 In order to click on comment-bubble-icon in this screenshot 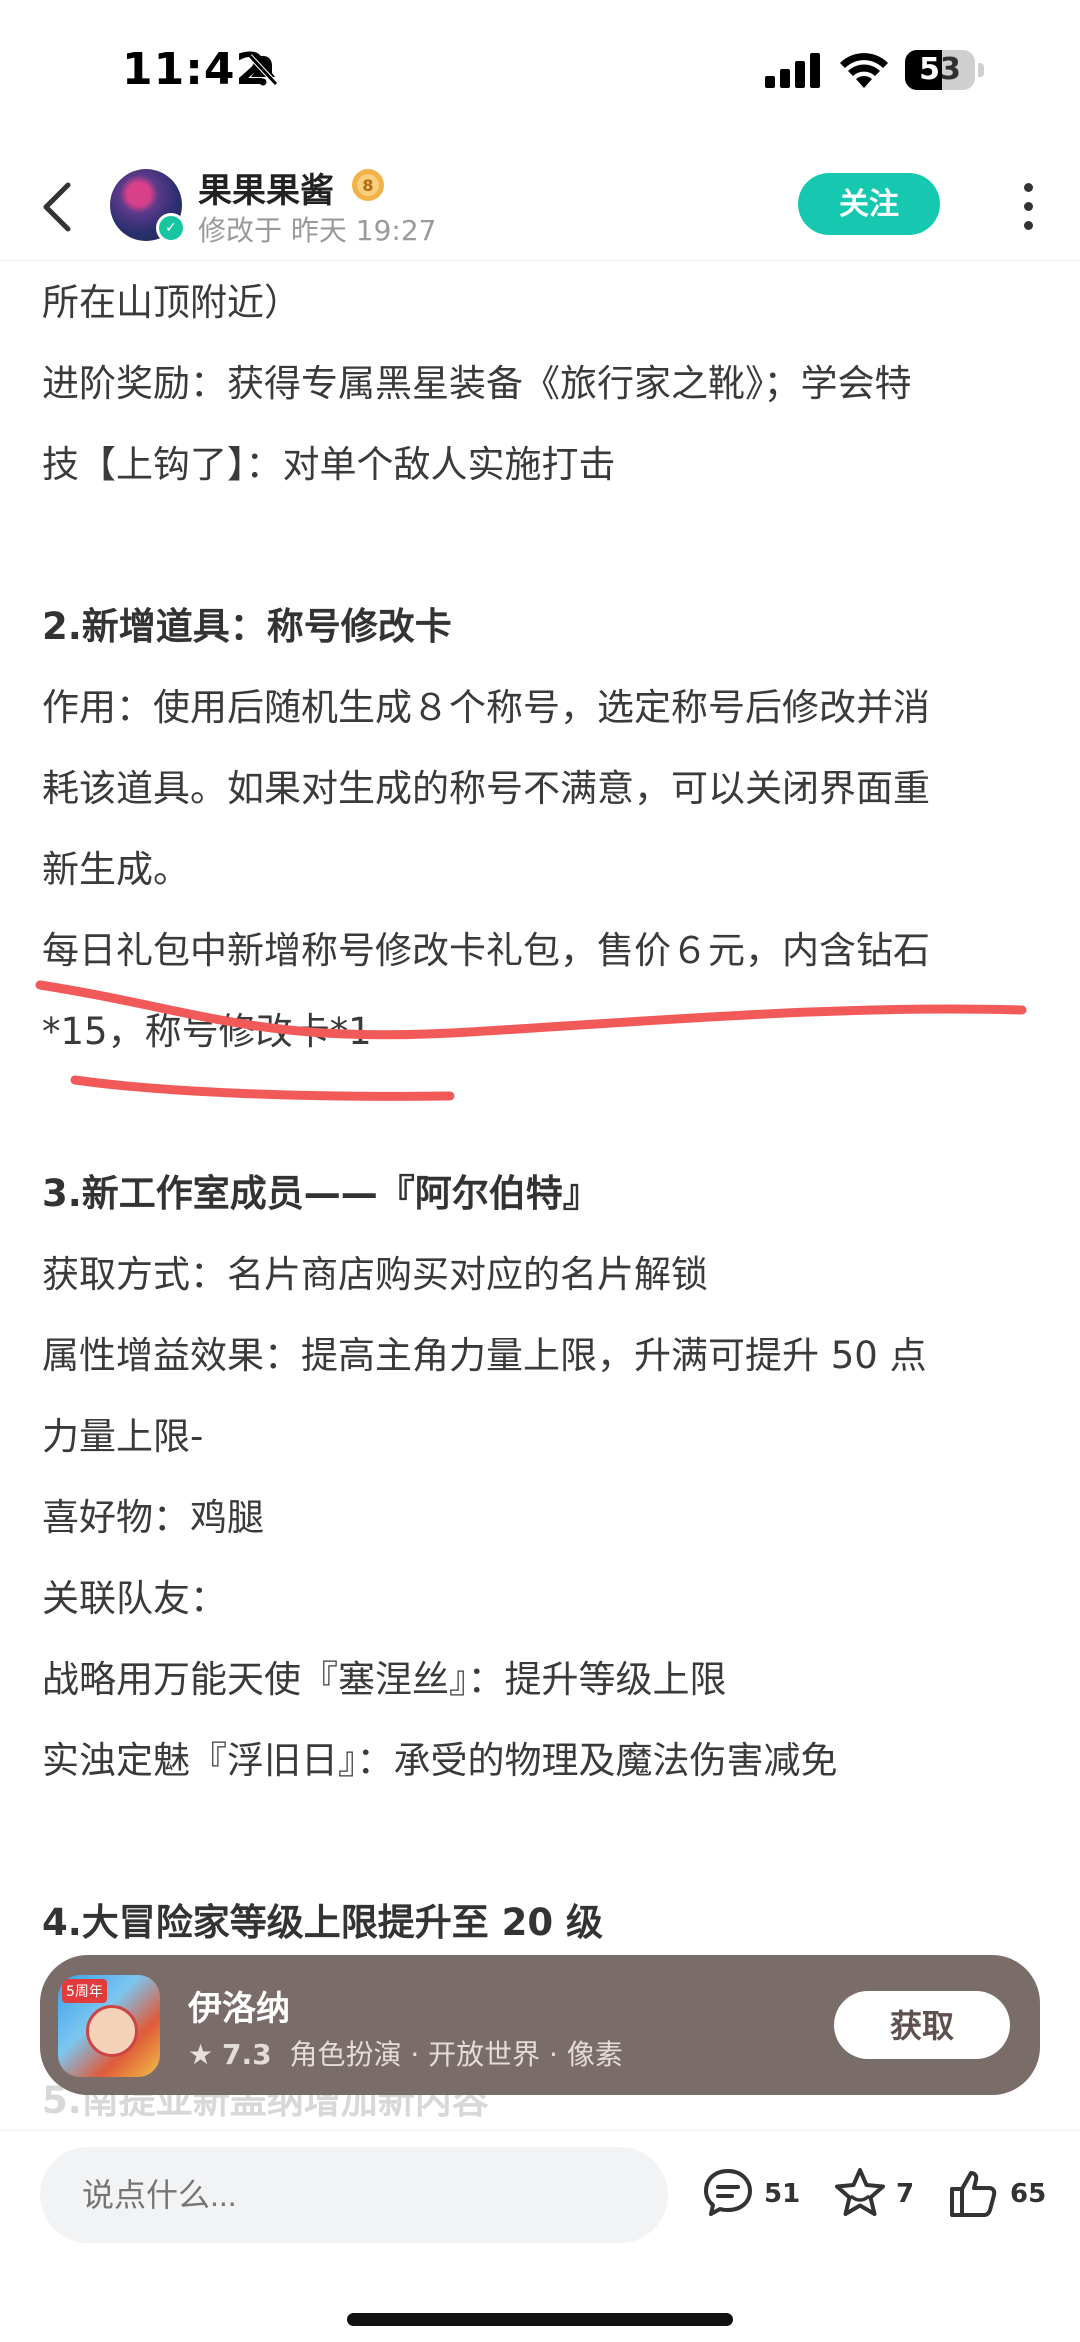, I will do `click(728, 2192)`.